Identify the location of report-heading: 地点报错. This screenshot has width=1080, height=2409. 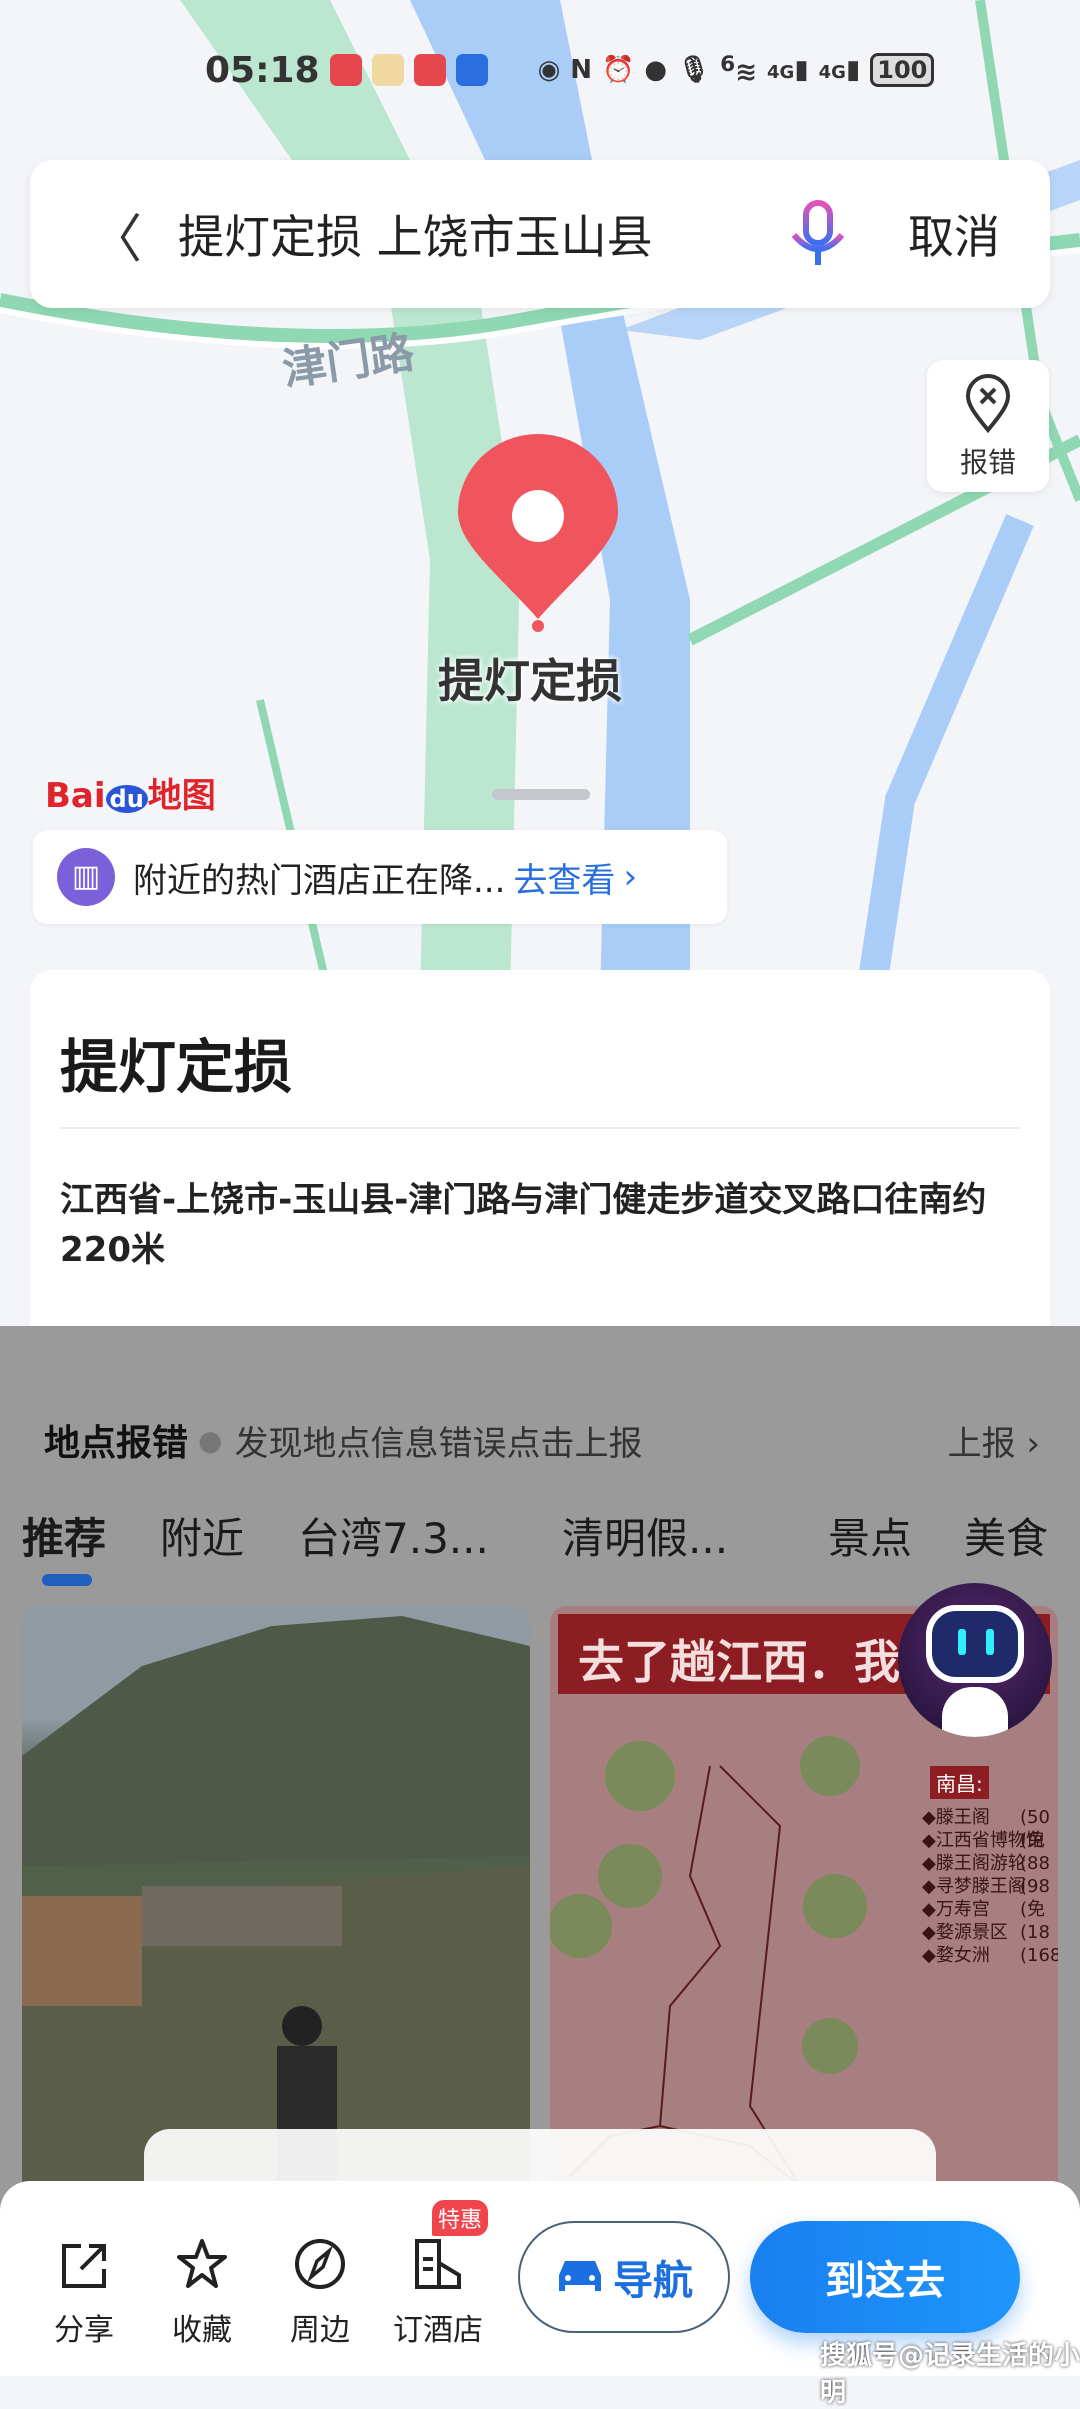
(116, 1443).